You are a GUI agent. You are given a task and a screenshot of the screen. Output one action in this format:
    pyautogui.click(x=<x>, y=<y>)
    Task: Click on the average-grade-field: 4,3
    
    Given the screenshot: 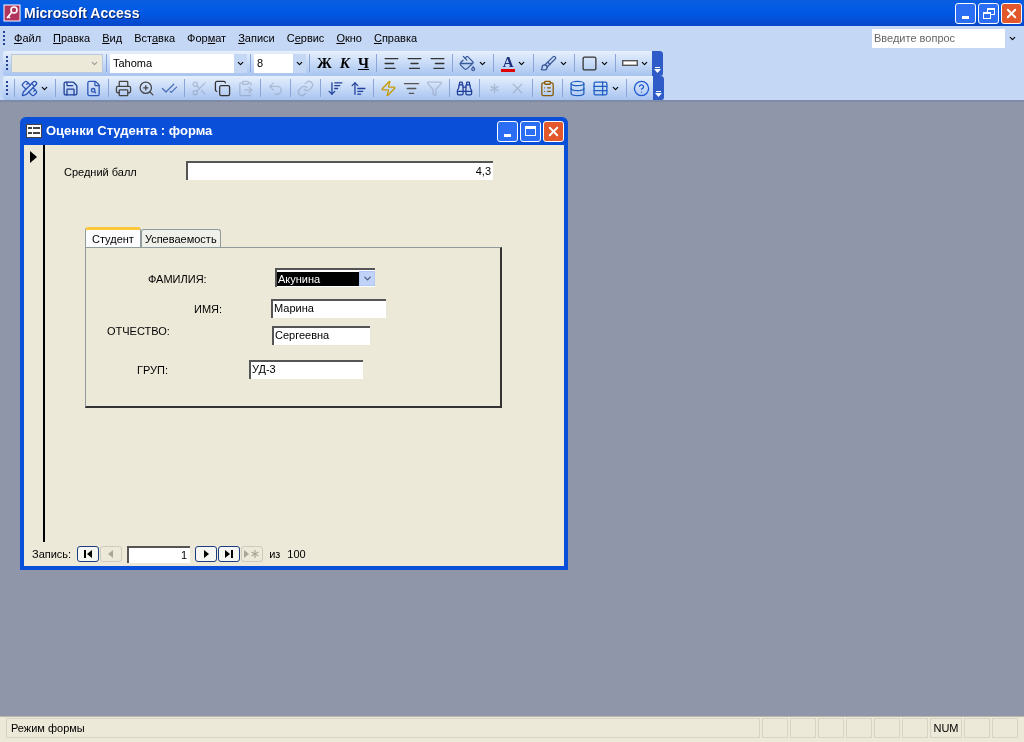 What is the action you would take?
    pyautogui.click(x=339, y=170)
    